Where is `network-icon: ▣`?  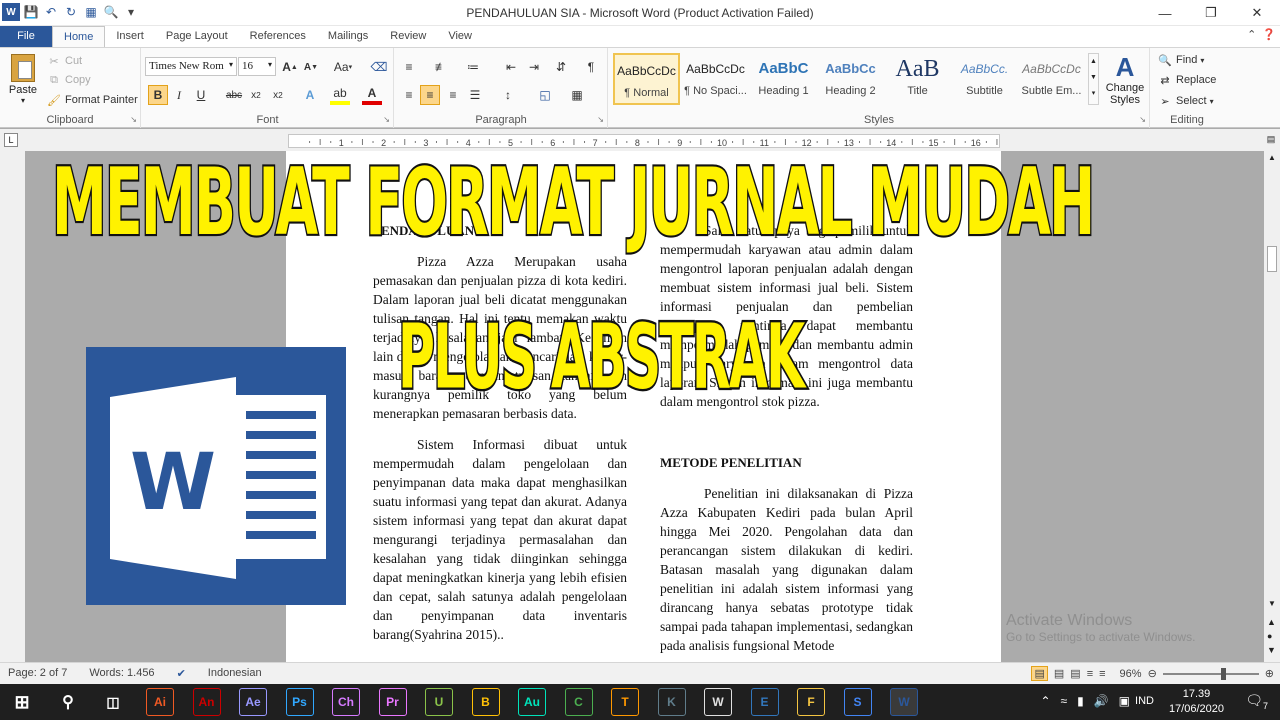 network-icon: ▣ is located at coordinates (1124, 701).